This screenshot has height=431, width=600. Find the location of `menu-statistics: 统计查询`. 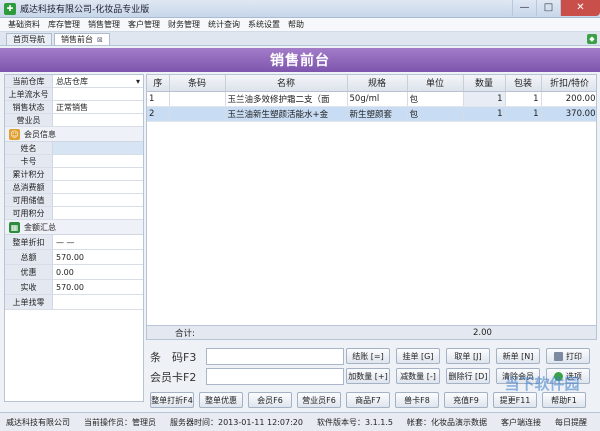

menu-statistics: 统计查询 is located at coordinates (224, 24).